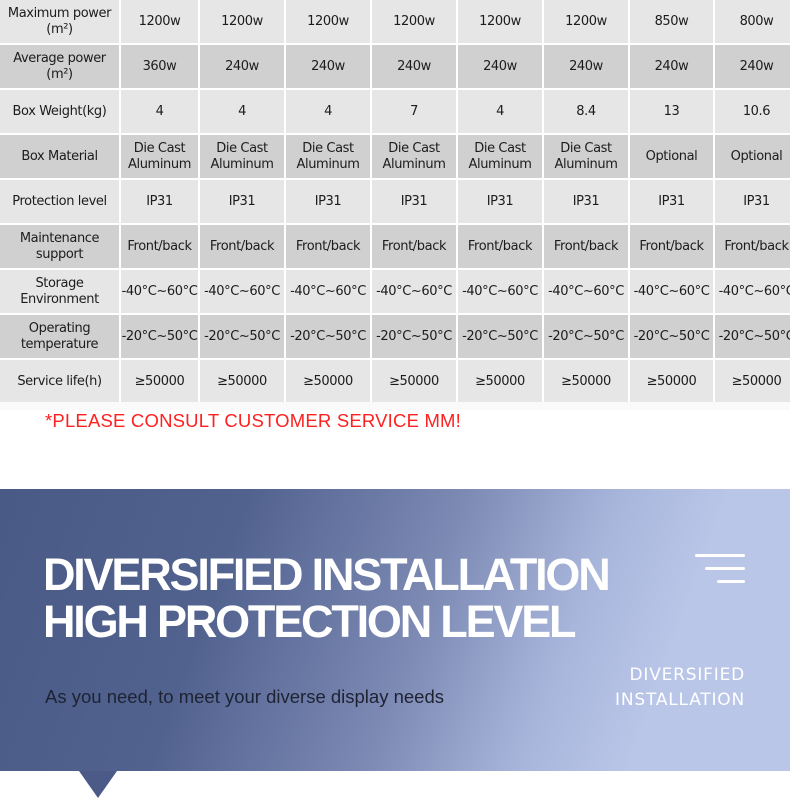 The height and width of the screenshot is (811, 790). I want to click on row-label: Storage Environment, so click(59, 291).